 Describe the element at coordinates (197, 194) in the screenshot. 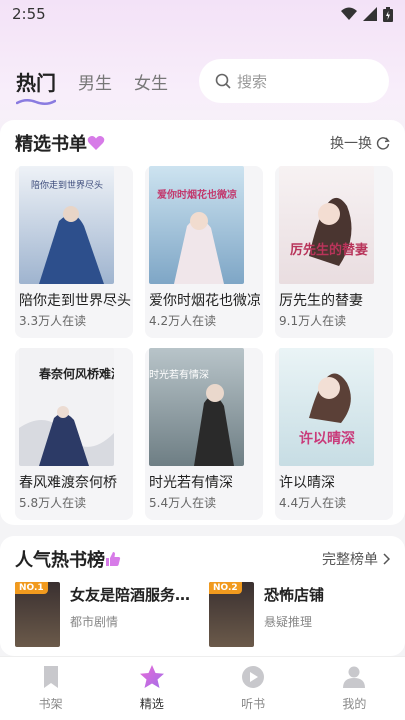

I see `cover-title: 爱你时烟花也微凉` at that location.